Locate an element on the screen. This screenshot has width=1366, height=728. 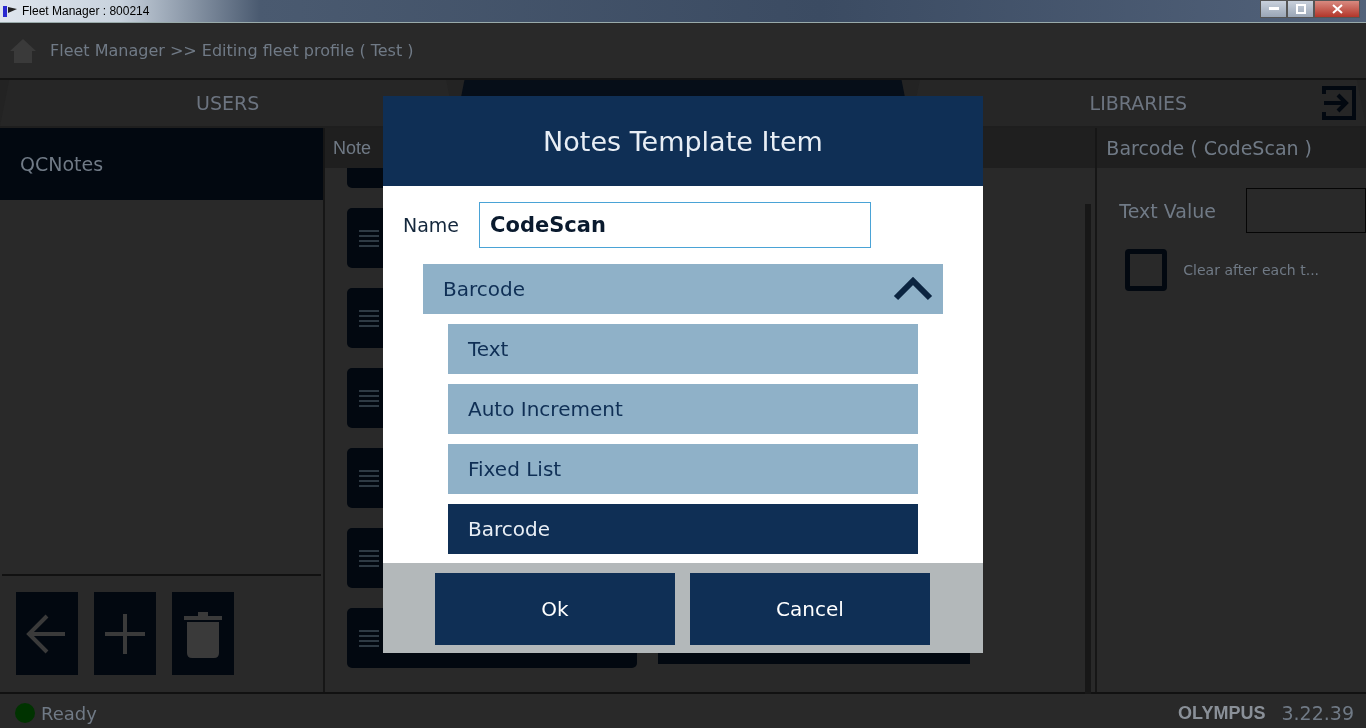
cancel-button: Cancel is located at coordinates (810, 609).